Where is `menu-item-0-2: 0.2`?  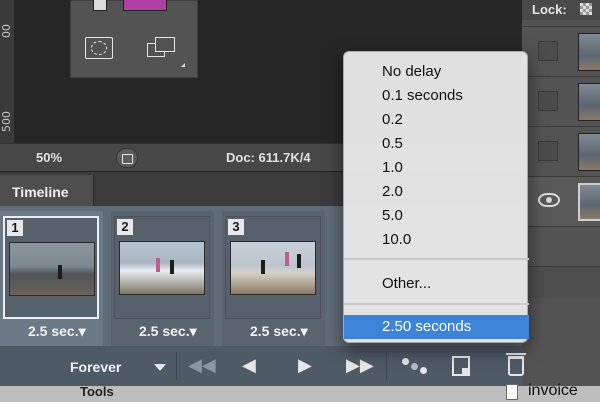 menu-item-0-2: 0.2 is located at coordinates (436, 120).